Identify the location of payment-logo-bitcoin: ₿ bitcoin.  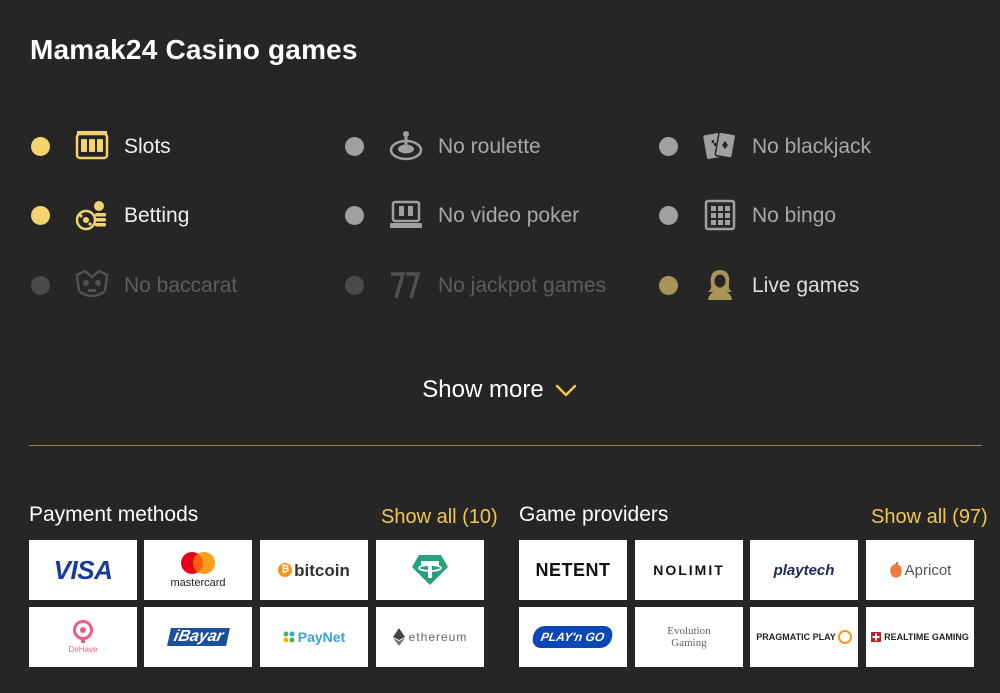
(314, 570).